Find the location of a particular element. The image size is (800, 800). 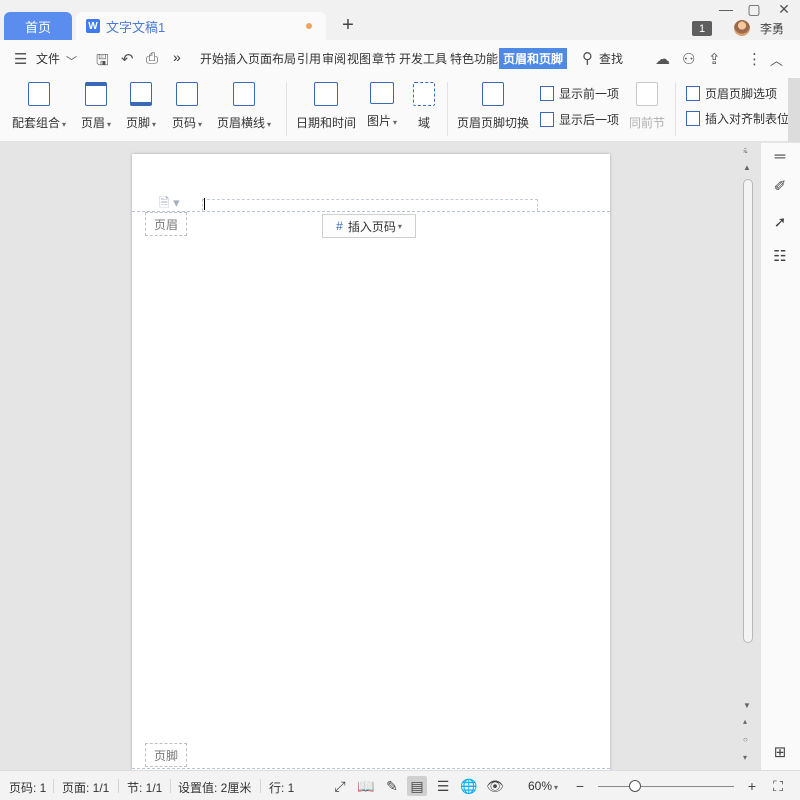

grid-icon: ⊞ is located at coordinates (780, 752).